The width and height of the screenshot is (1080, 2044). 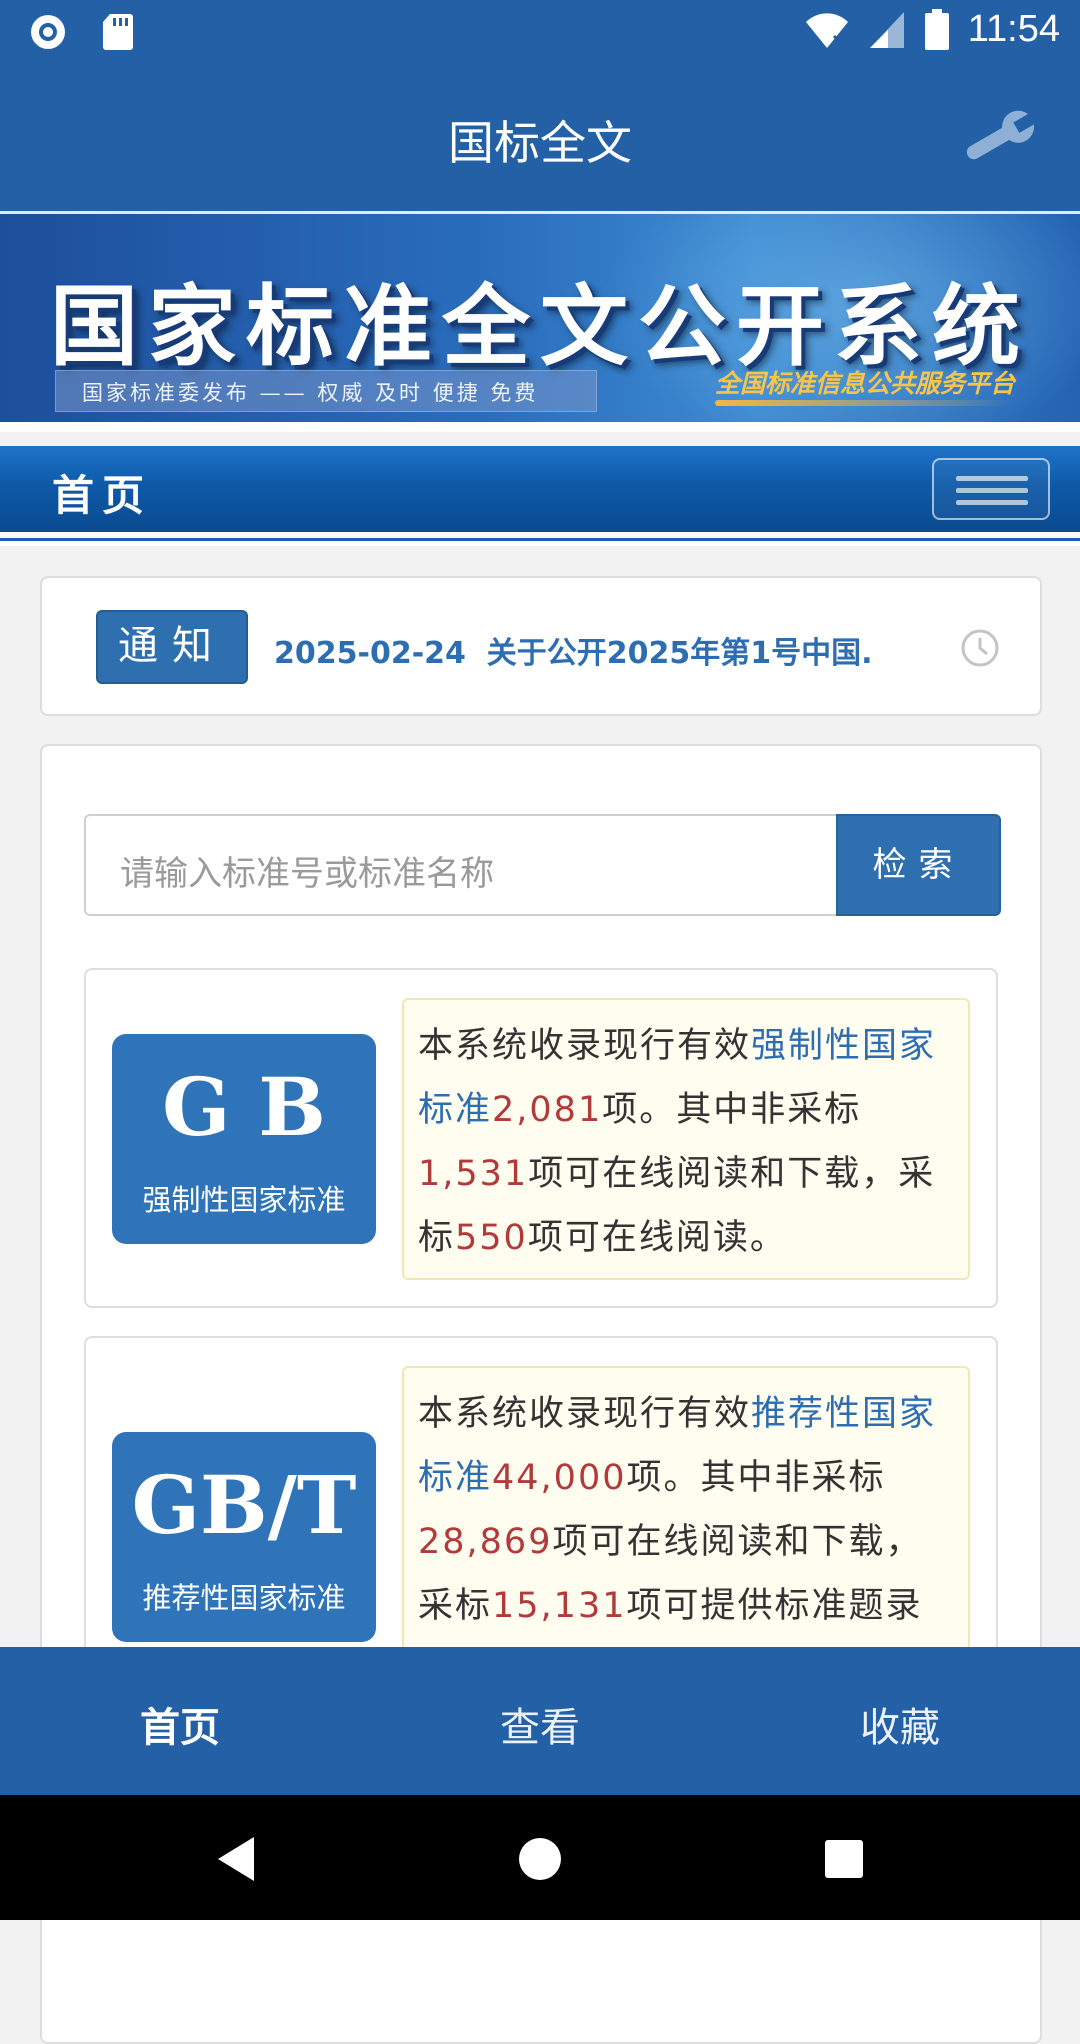 I want to click on desc-text: 项可在线阅读。, so click(x=657, y=1238).